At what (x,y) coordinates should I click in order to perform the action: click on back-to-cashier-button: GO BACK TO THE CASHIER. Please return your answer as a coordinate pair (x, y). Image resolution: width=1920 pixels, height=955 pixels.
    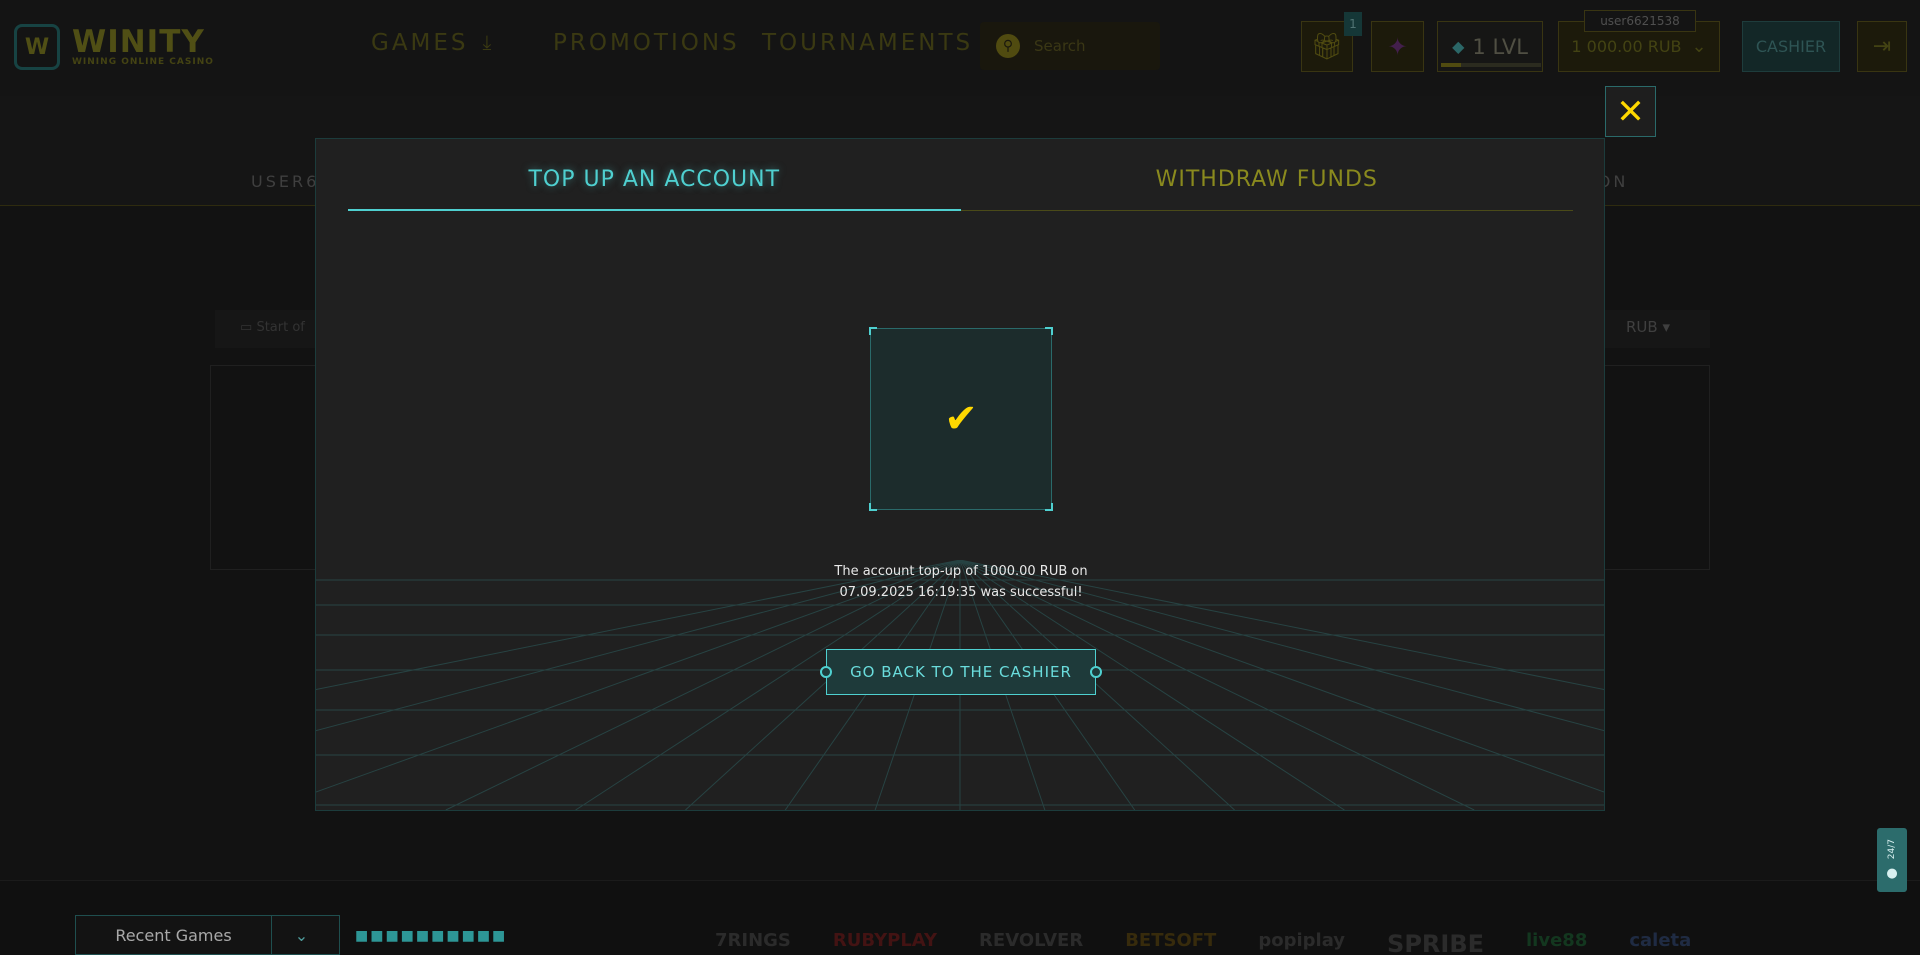
    Looking at the image, I should click on (961, 672).